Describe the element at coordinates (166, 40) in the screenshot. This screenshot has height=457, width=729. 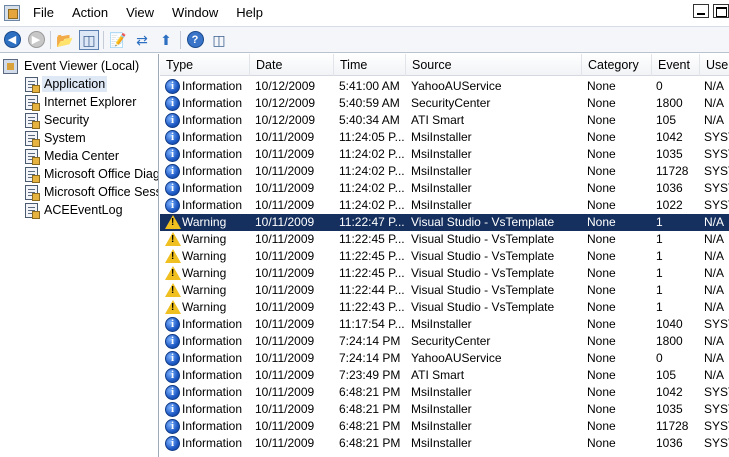
I see `export-list-button: ⬆` at that location.